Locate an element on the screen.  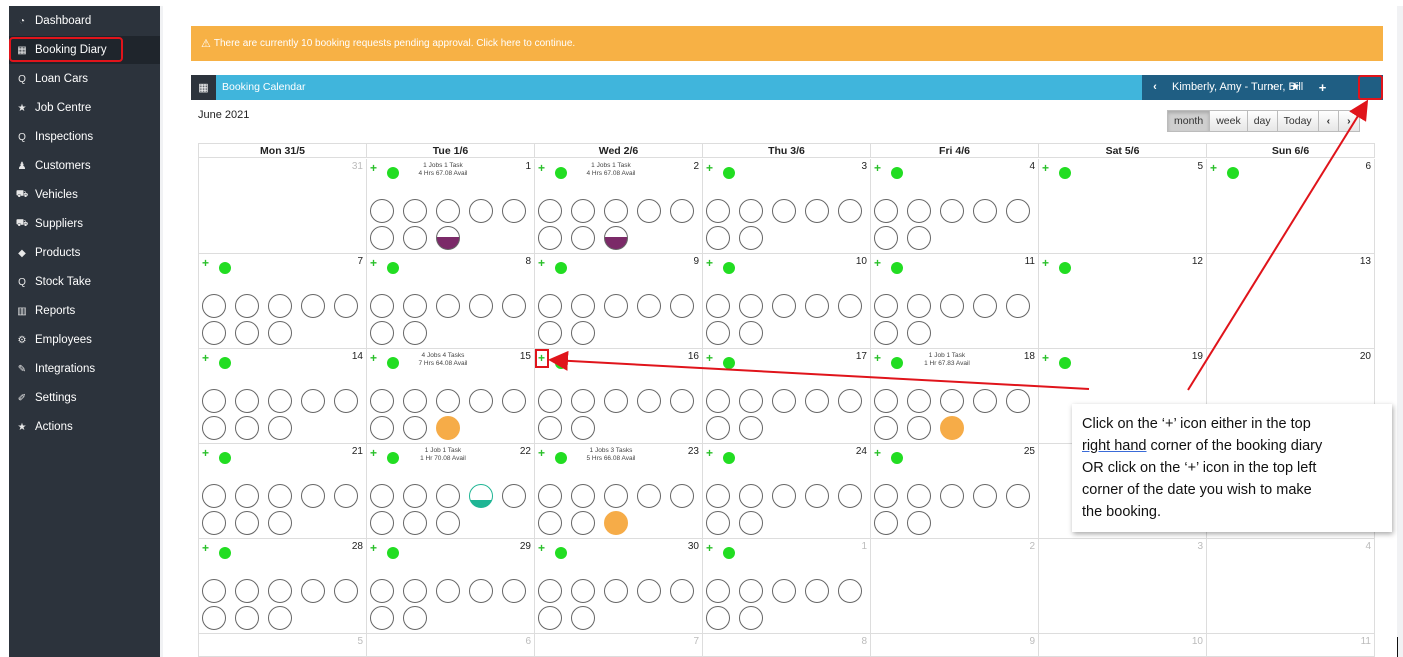
note-line-3: OR click on the ‘+’ icon in the top left is located at coordinates (1199, 468).